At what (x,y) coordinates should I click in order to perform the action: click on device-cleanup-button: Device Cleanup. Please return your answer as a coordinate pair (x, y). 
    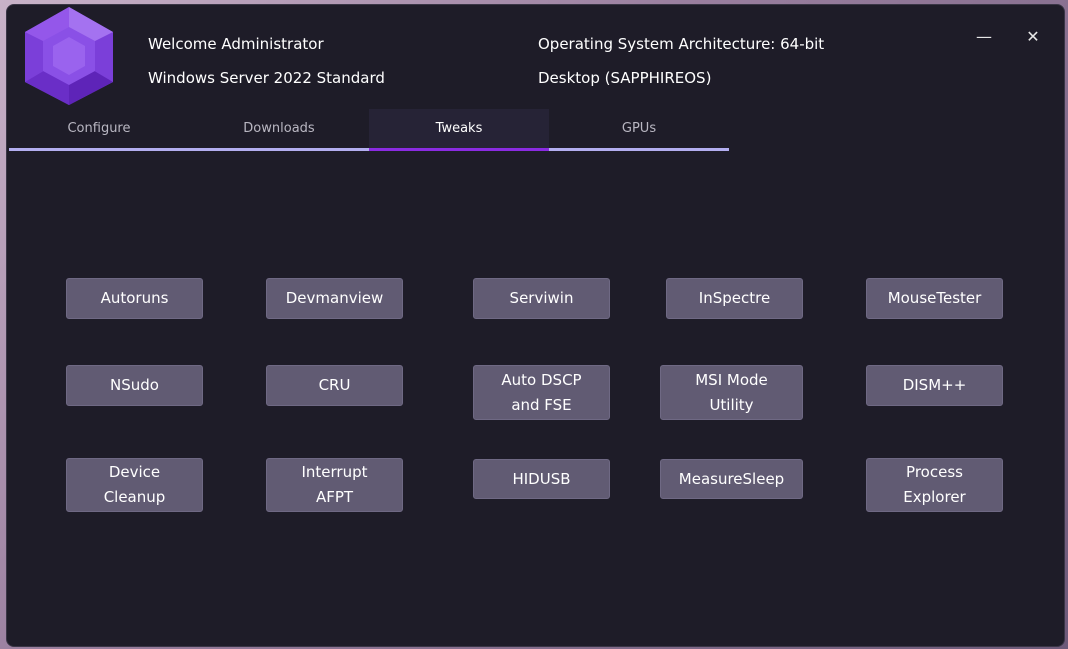
    Looking at the image, I should click on (134, 485).